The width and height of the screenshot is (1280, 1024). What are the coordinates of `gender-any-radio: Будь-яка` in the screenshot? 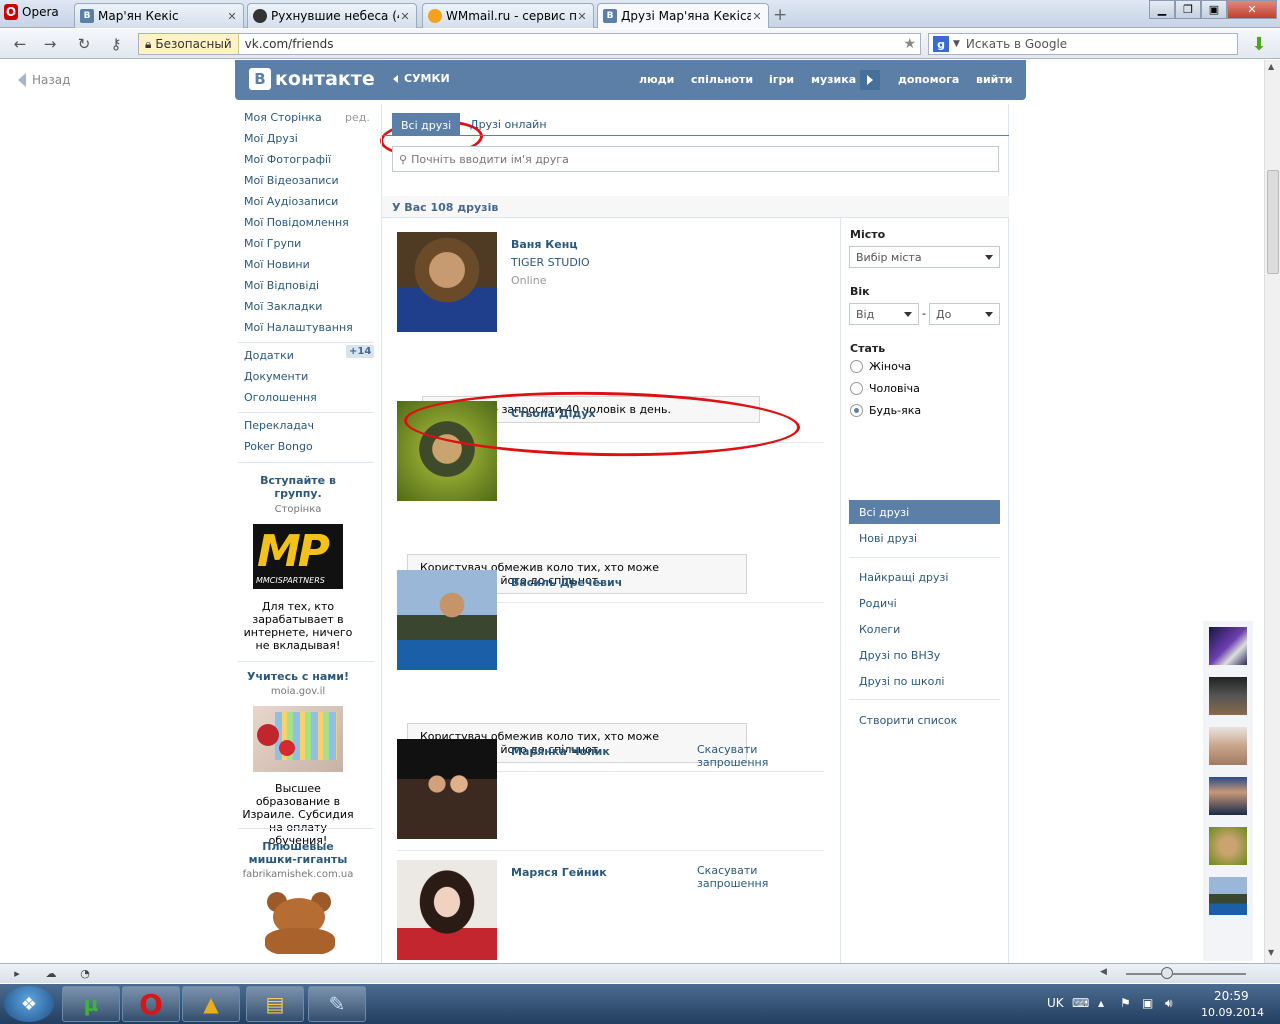 It's located at (885, 410).